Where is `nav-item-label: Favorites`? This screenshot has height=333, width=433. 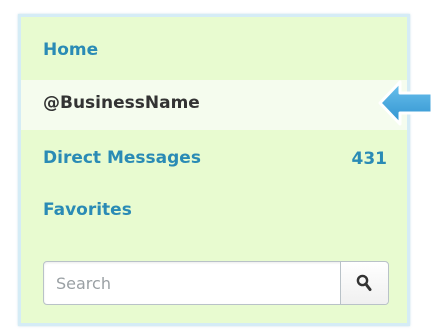
nav-item-label: Favorites is located at coordinates (87, 210).